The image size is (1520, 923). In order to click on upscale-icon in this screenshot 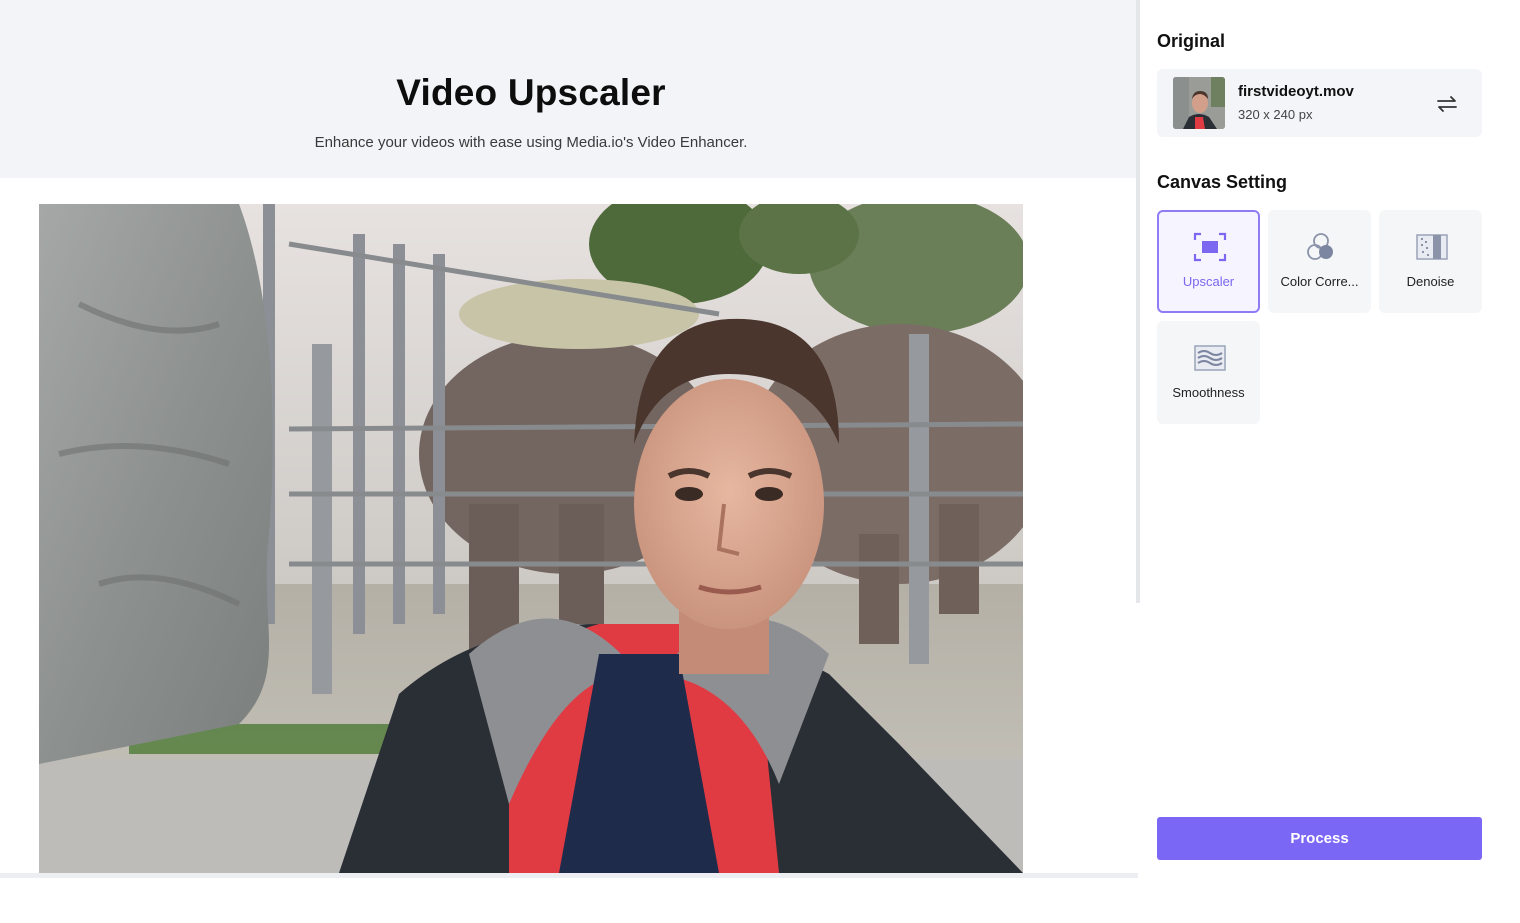, I will do `click(1210, 247)`.